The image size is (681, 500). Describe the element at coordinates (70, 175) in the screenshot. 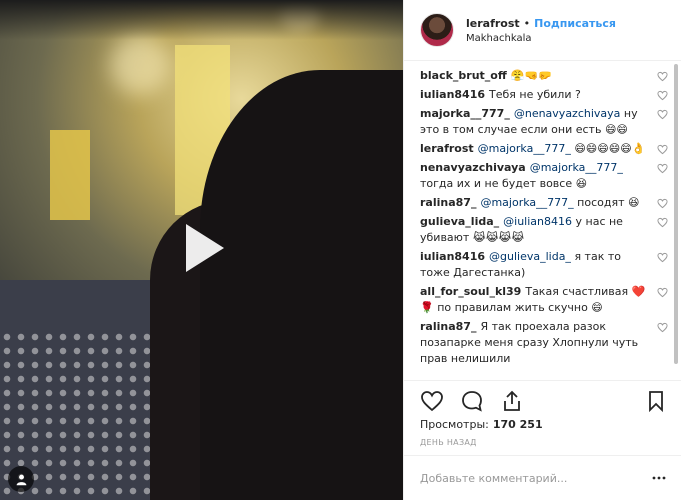

I see `video-sign-left` at that location.